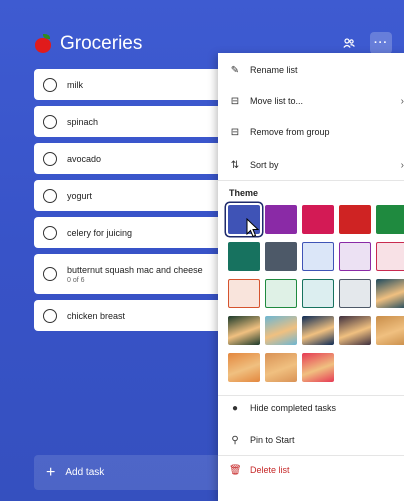 Image resolution: width=404 pixels, height=501 pixels. What do you see at coordinates (235, 70) in the screenshot?
I see `pencil-icon: ✎` at bounding box center [235, 70].